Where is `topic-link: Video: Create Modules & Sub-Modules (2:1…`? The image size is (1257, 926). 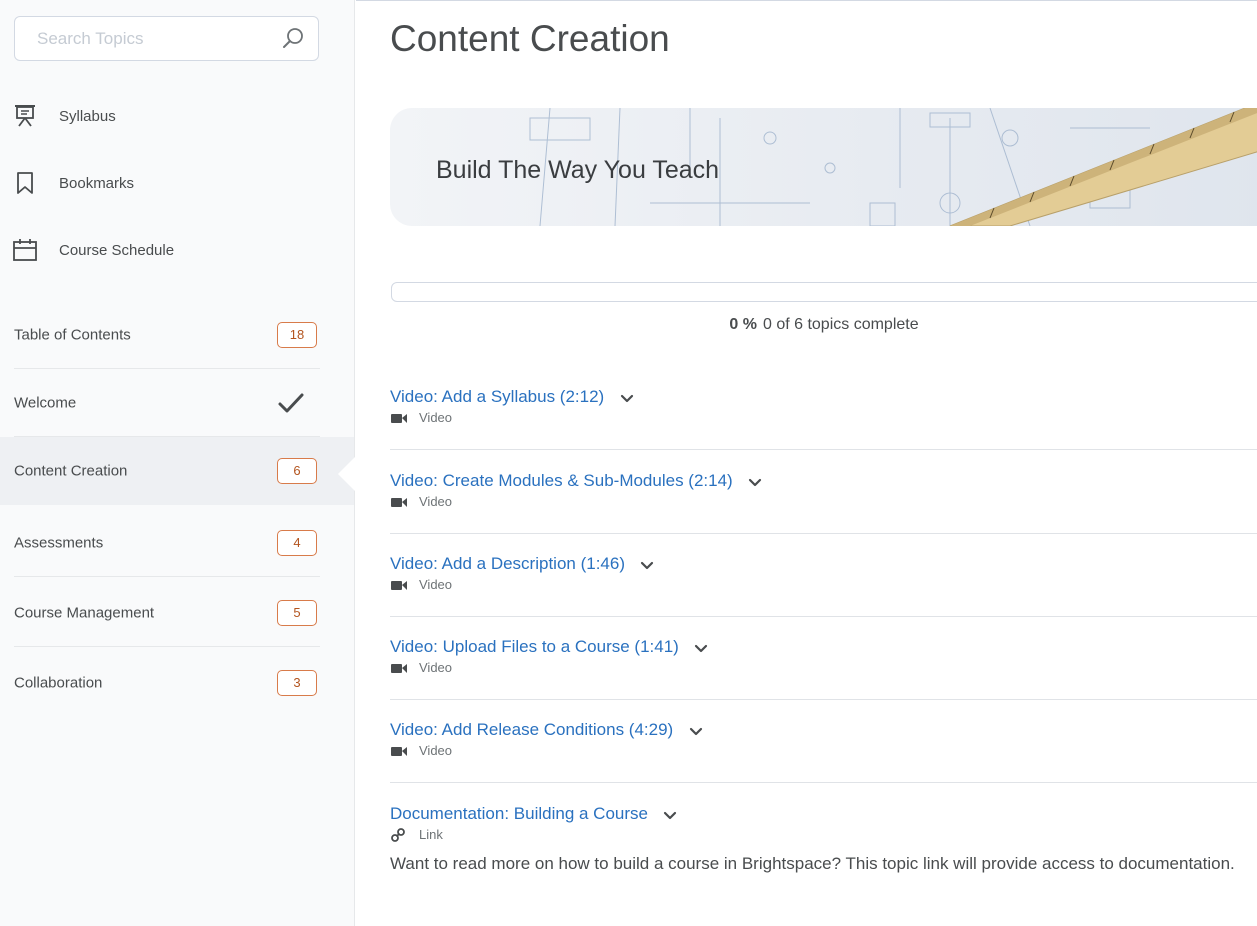
topic-link: Video: Create Modules & Sub-Modules (2:1… is located at coordinates (561, 481).